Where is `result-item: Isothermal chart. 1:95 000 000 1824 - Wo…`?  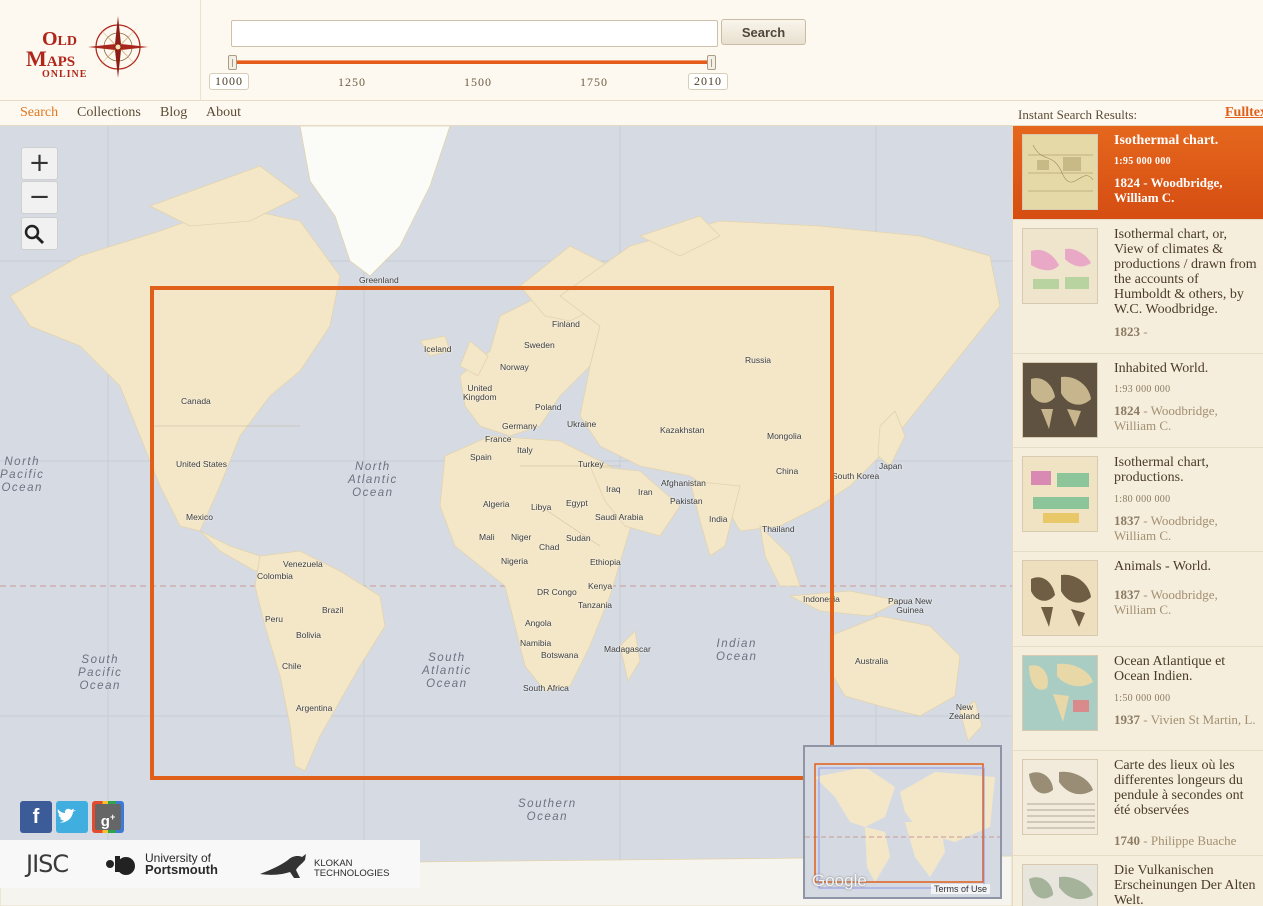 result-item: Isothermal chart. 1:95 000 000 1824 - Wo… is located at coordinates (1138, 173).